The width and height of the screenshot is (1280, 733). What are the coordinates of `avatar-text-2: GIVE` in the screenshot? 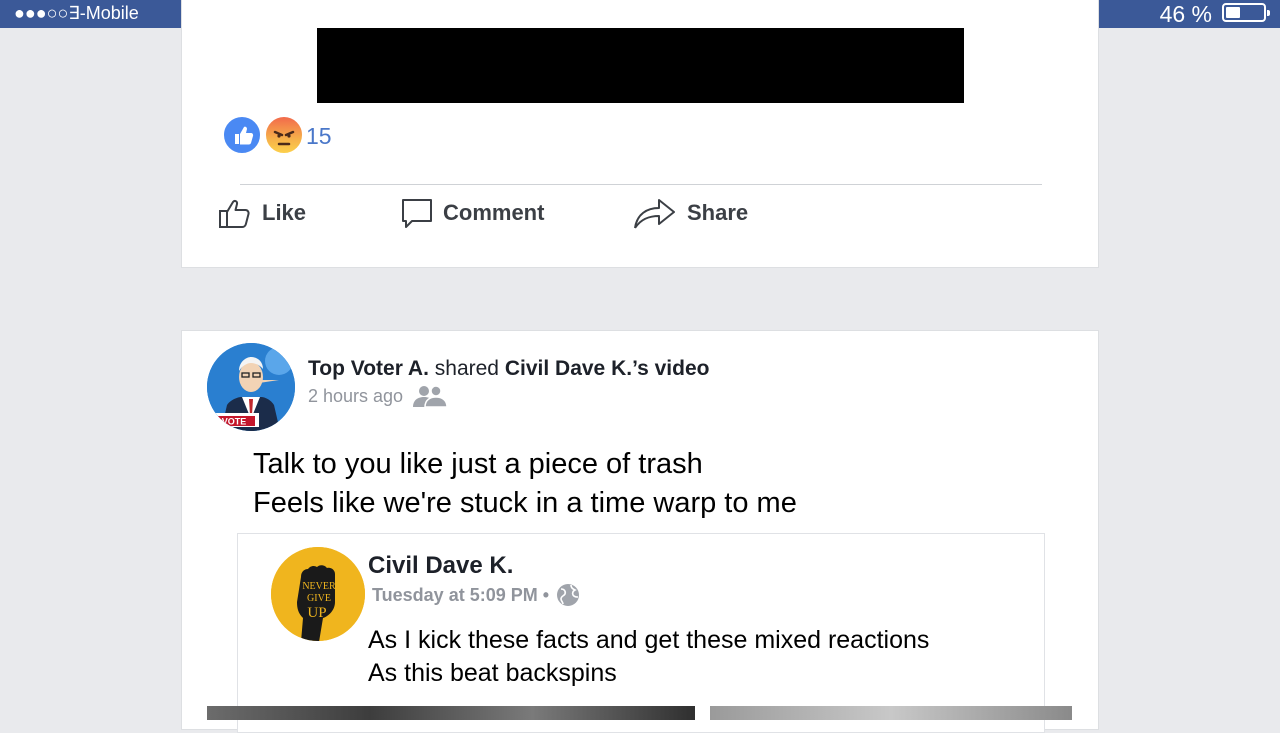 It's located at (319, 598).